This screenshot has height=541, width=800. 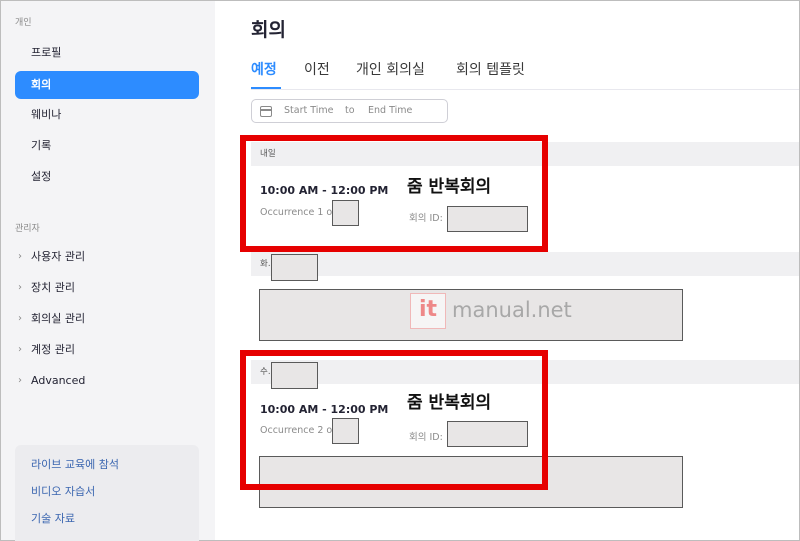 I want to click on sidebar-item-recordings: 기록, so click(x=107, y=146).